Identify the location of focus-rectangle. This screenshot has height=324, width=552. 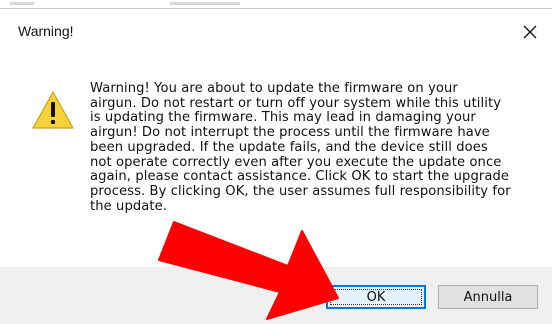
(376, 297).